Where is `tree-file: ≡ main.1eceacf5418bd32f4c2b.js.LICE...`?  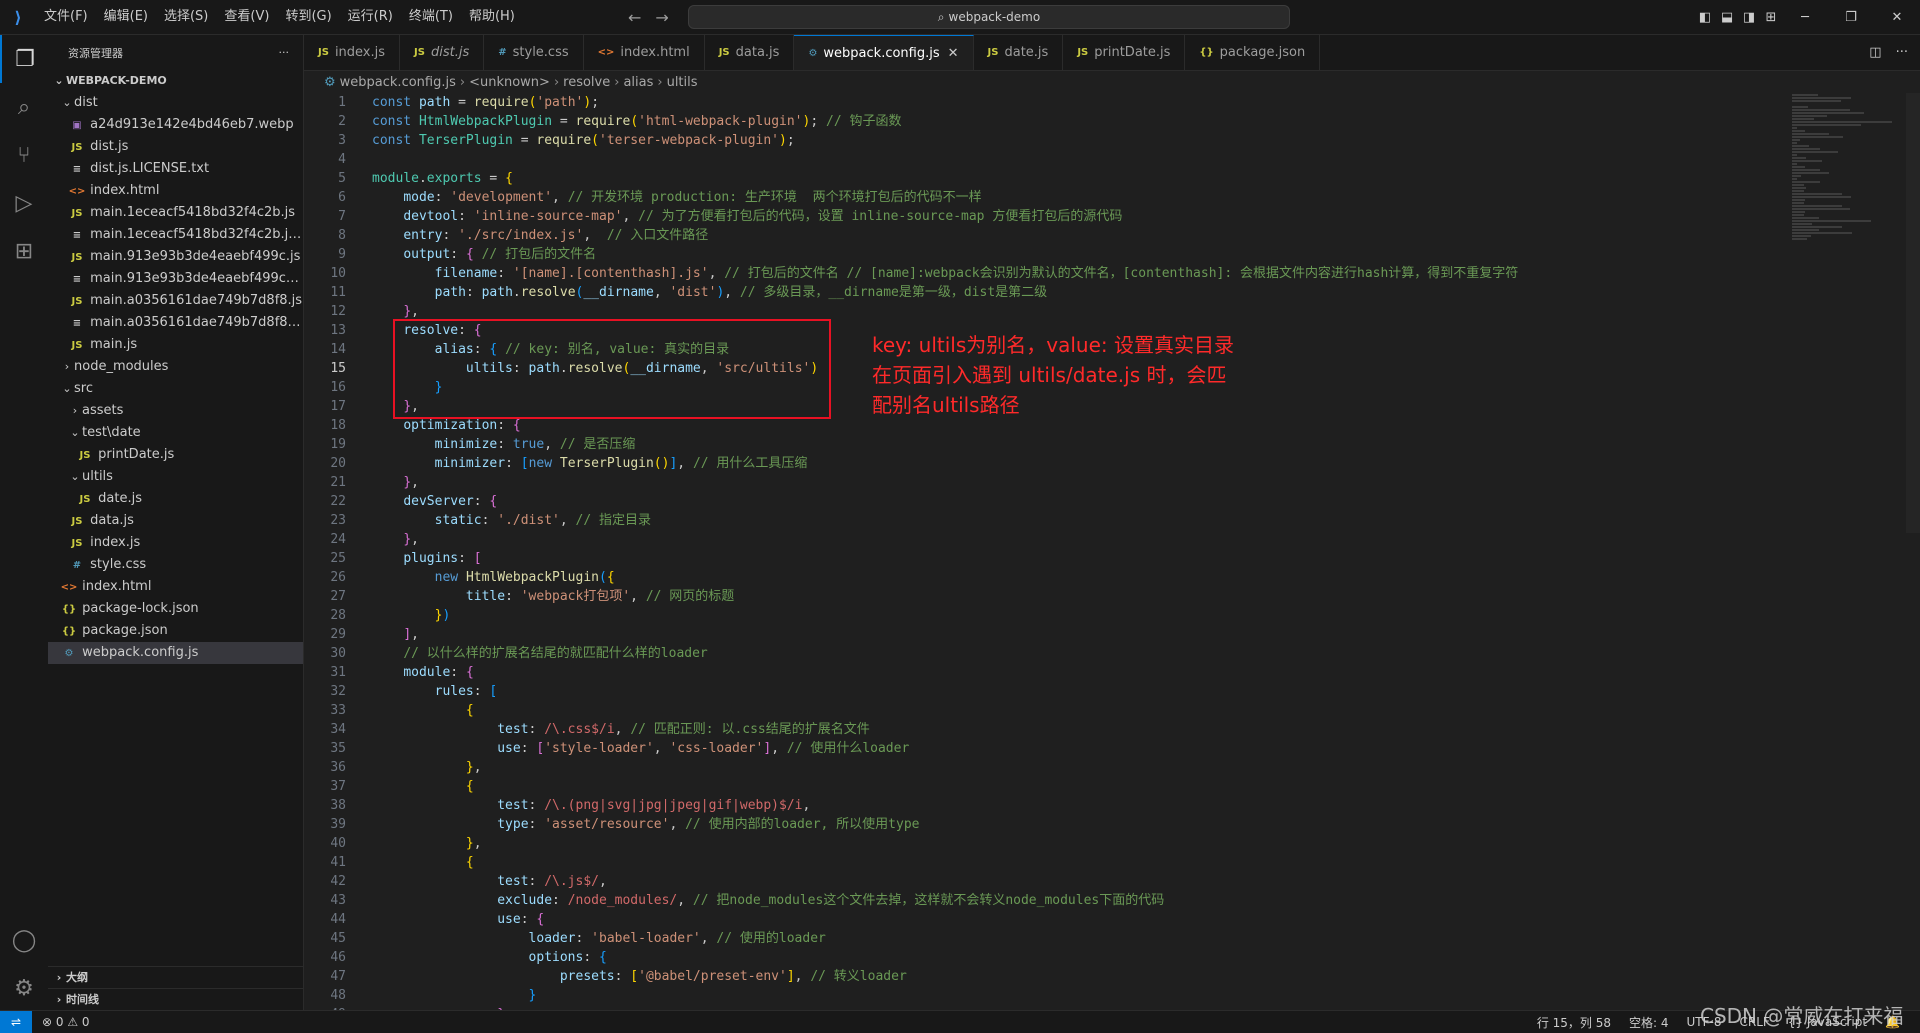
tree-file: ≡ main.1eceacf5418bd32f4c2b.js.LICE... is located at coordinates (175, 235).